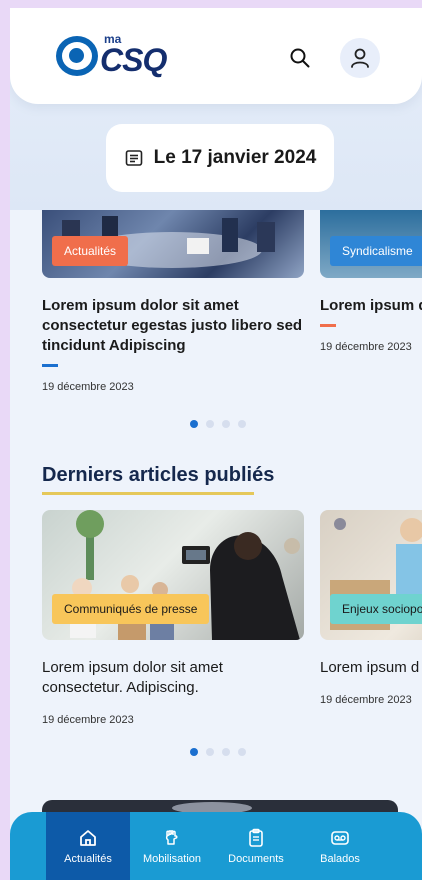  What do you see at coordinates (133, 158) in the screenshot?
I see `newspaper-icon` at bounding box center [133, 158].